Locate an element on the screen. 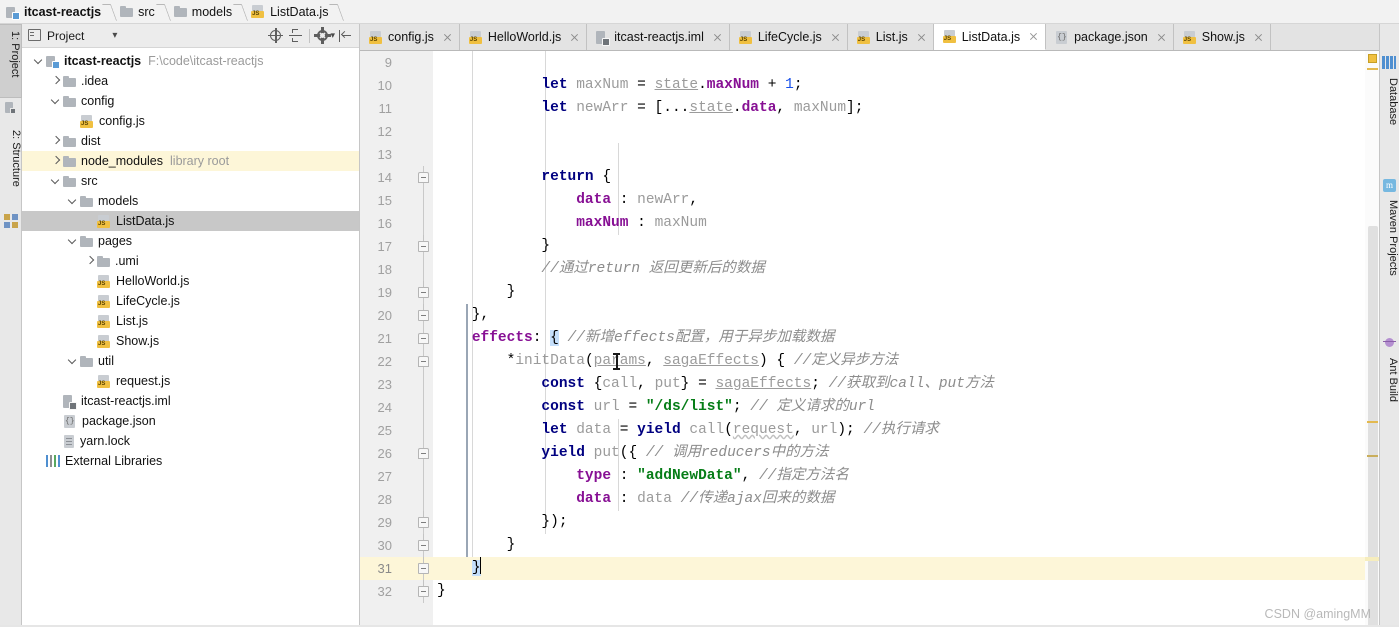 The width and height of the screenshot is (1399, 627). tree-node-request-js: JS request.js is located at coordinates (190, 381).